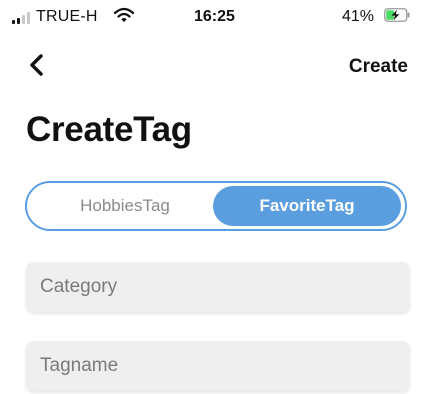  What do you see at coordinates (124, 14) in the screenshot?
I see `wifi-icon` at bounding box center [124, 14].